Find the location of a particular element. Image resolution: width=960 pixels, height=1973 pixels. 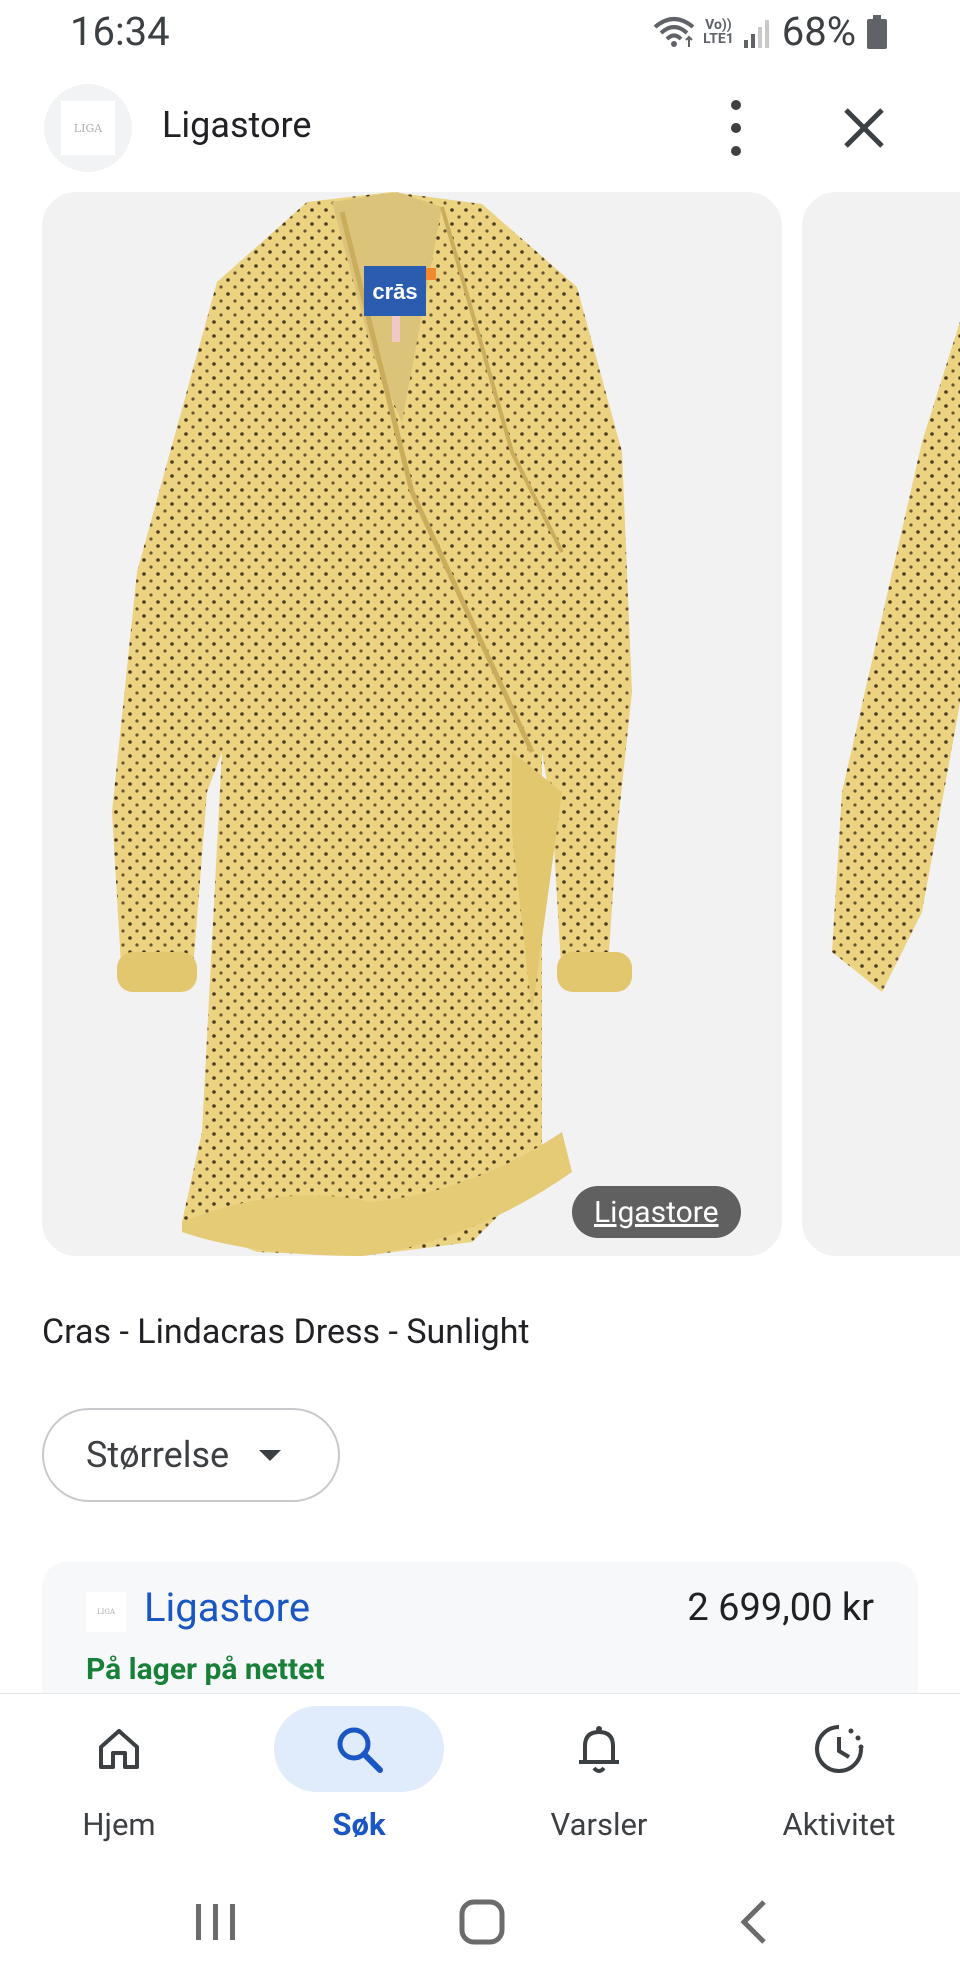

dress-illustration-next is located at coordinates (896, 656).